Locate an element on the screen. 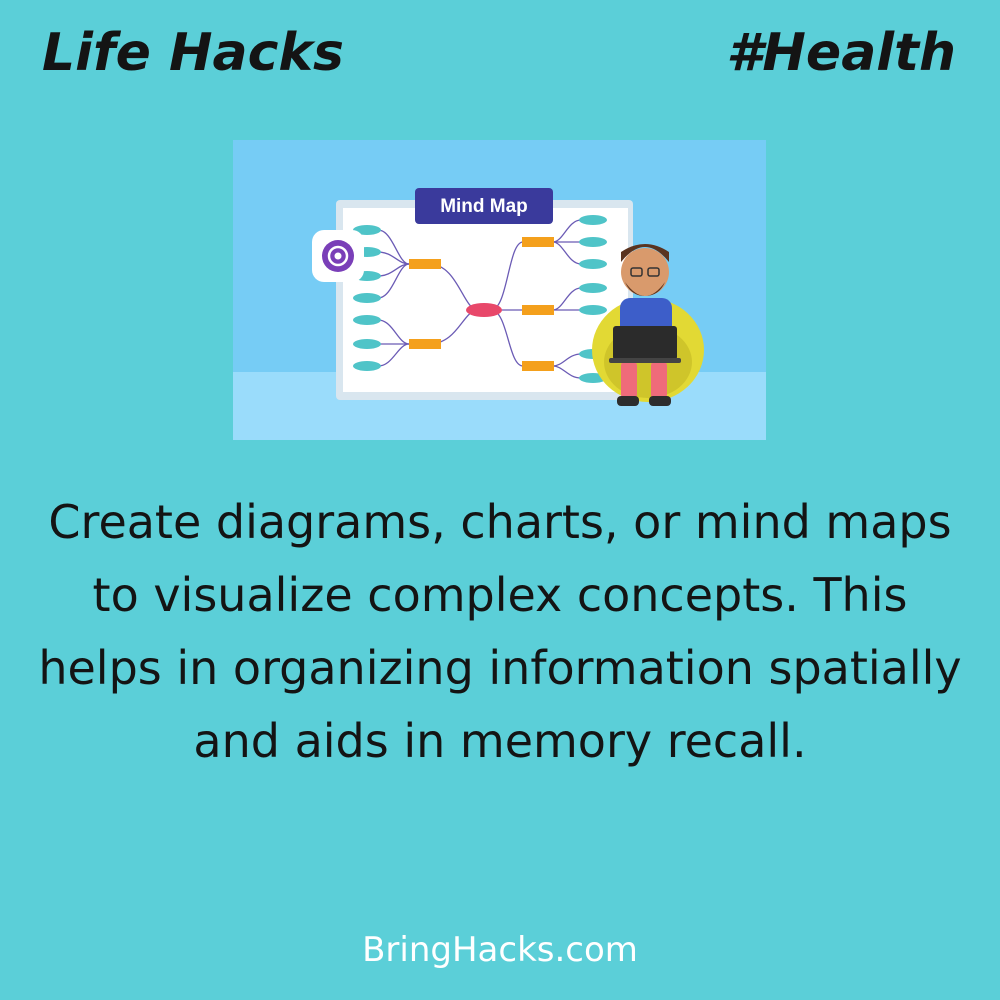  at-sign-icon is located at coordinates (338, 256).